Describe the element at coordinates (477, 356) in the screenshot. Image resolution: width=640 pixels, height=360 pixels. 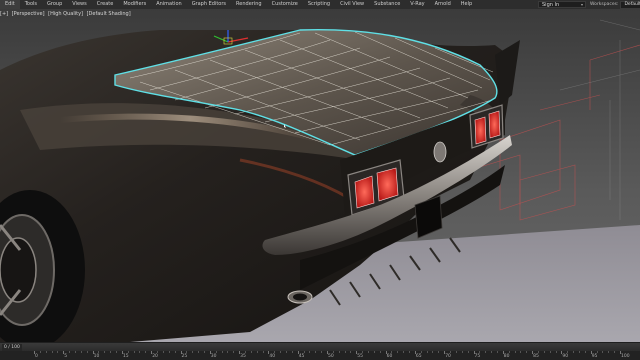
I see `timeline-tick-label: 75` at that location.